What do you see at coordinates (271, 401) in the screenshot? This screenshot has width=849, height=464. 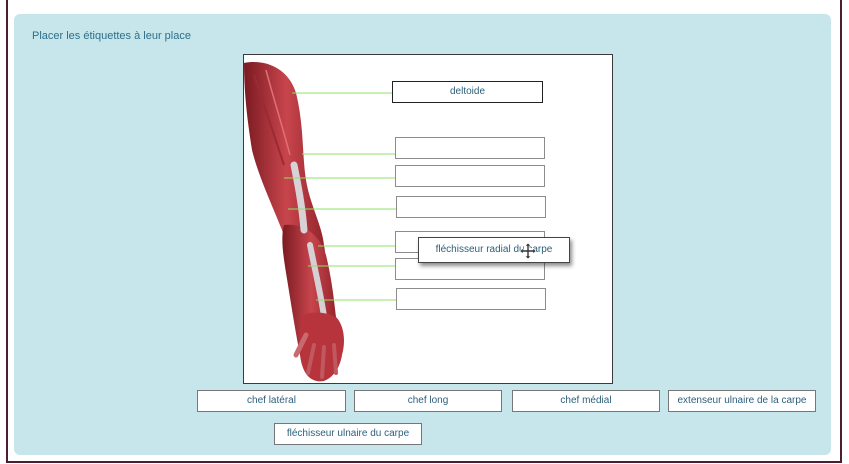 I see `label-bank-item: chef latéral` at bounding box center [271, 401].